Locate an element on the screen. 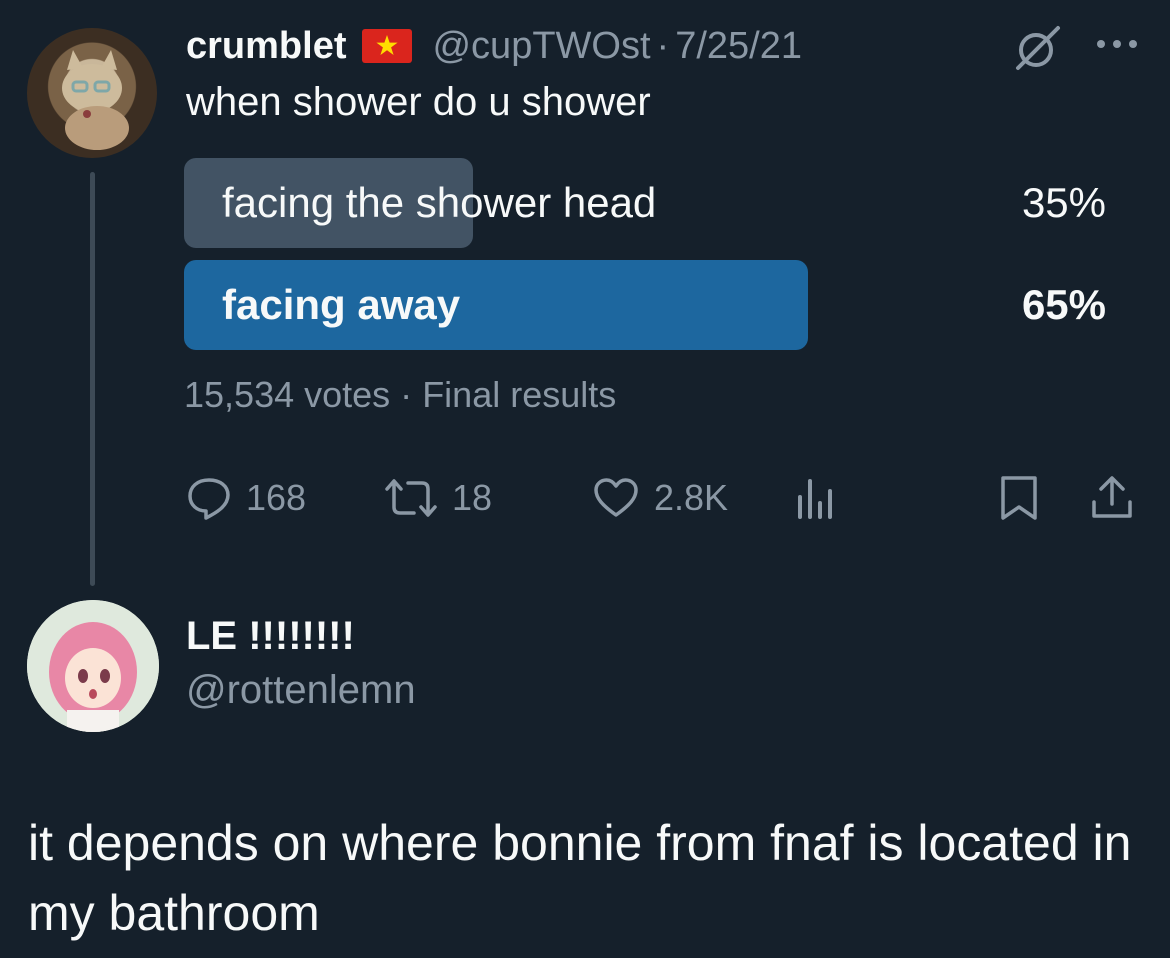 This screenshot has height=958, width=1170. views-button is located at coordinates (816, 498).